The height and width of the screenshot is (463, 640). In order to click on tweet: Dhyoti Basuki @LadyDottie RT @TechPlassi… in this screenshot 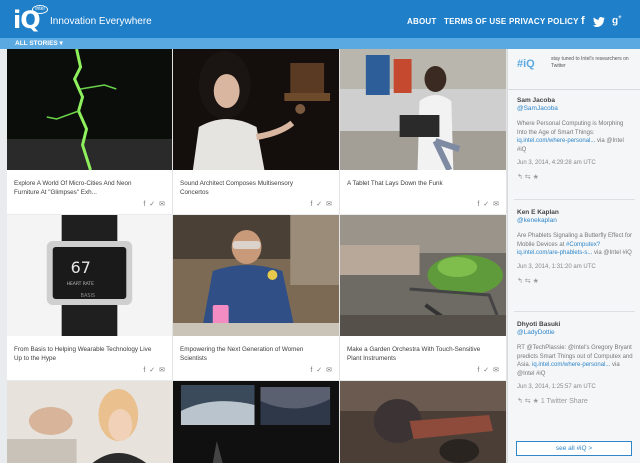, I will do `click(575, 363)`.